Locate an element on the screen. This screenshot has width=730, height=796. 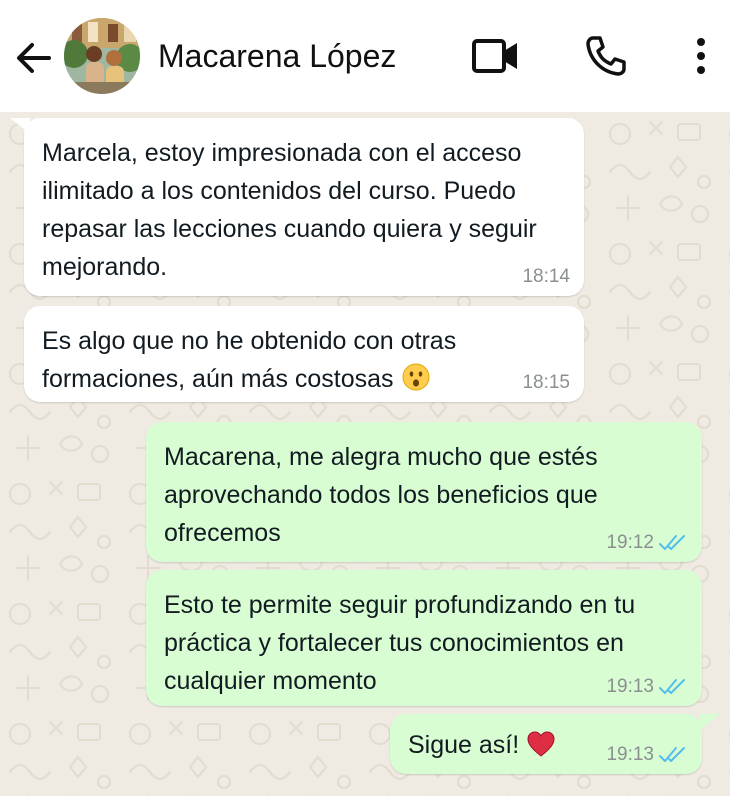
back-button is located at coordinates (33, 58).